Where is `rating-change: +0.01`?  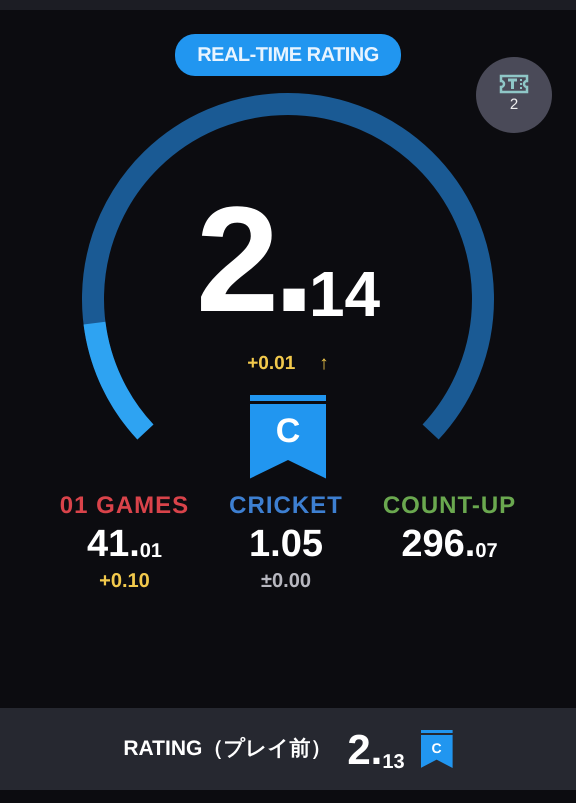
rating-change: +0.01 is located at coordinates (271, 364).